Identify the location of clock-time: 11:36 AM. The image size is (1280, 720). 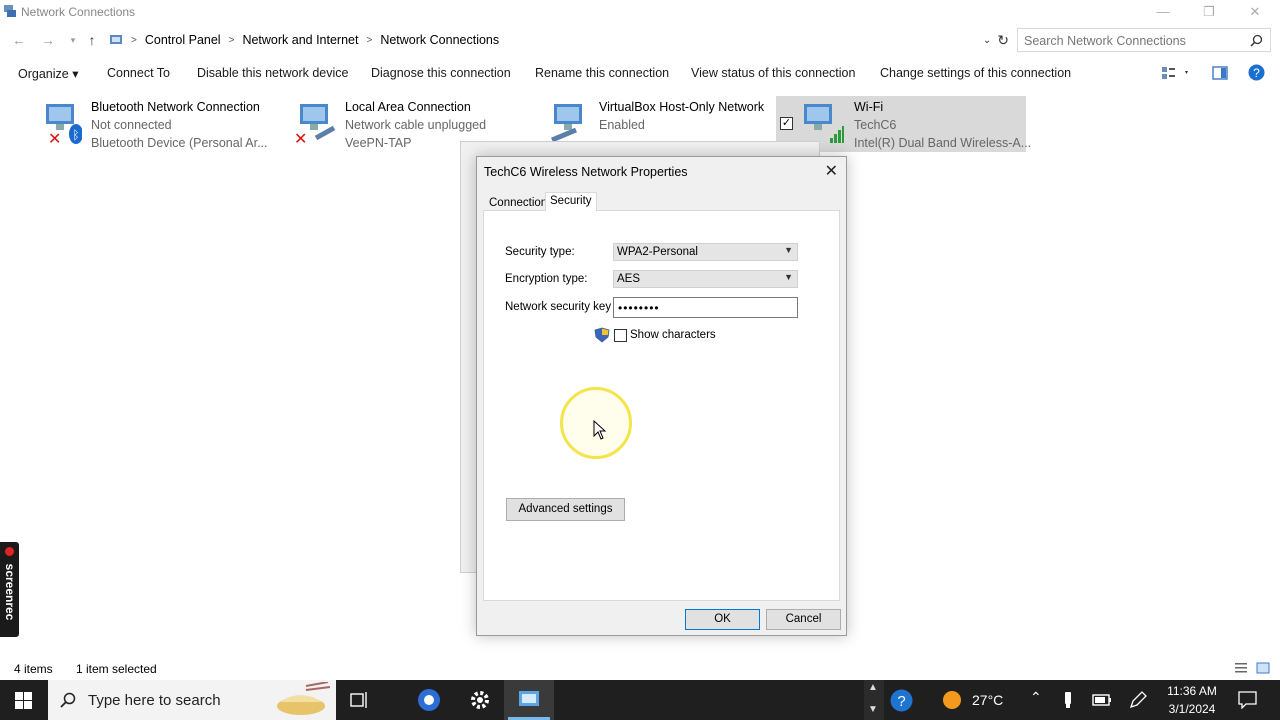
(1192, 691).